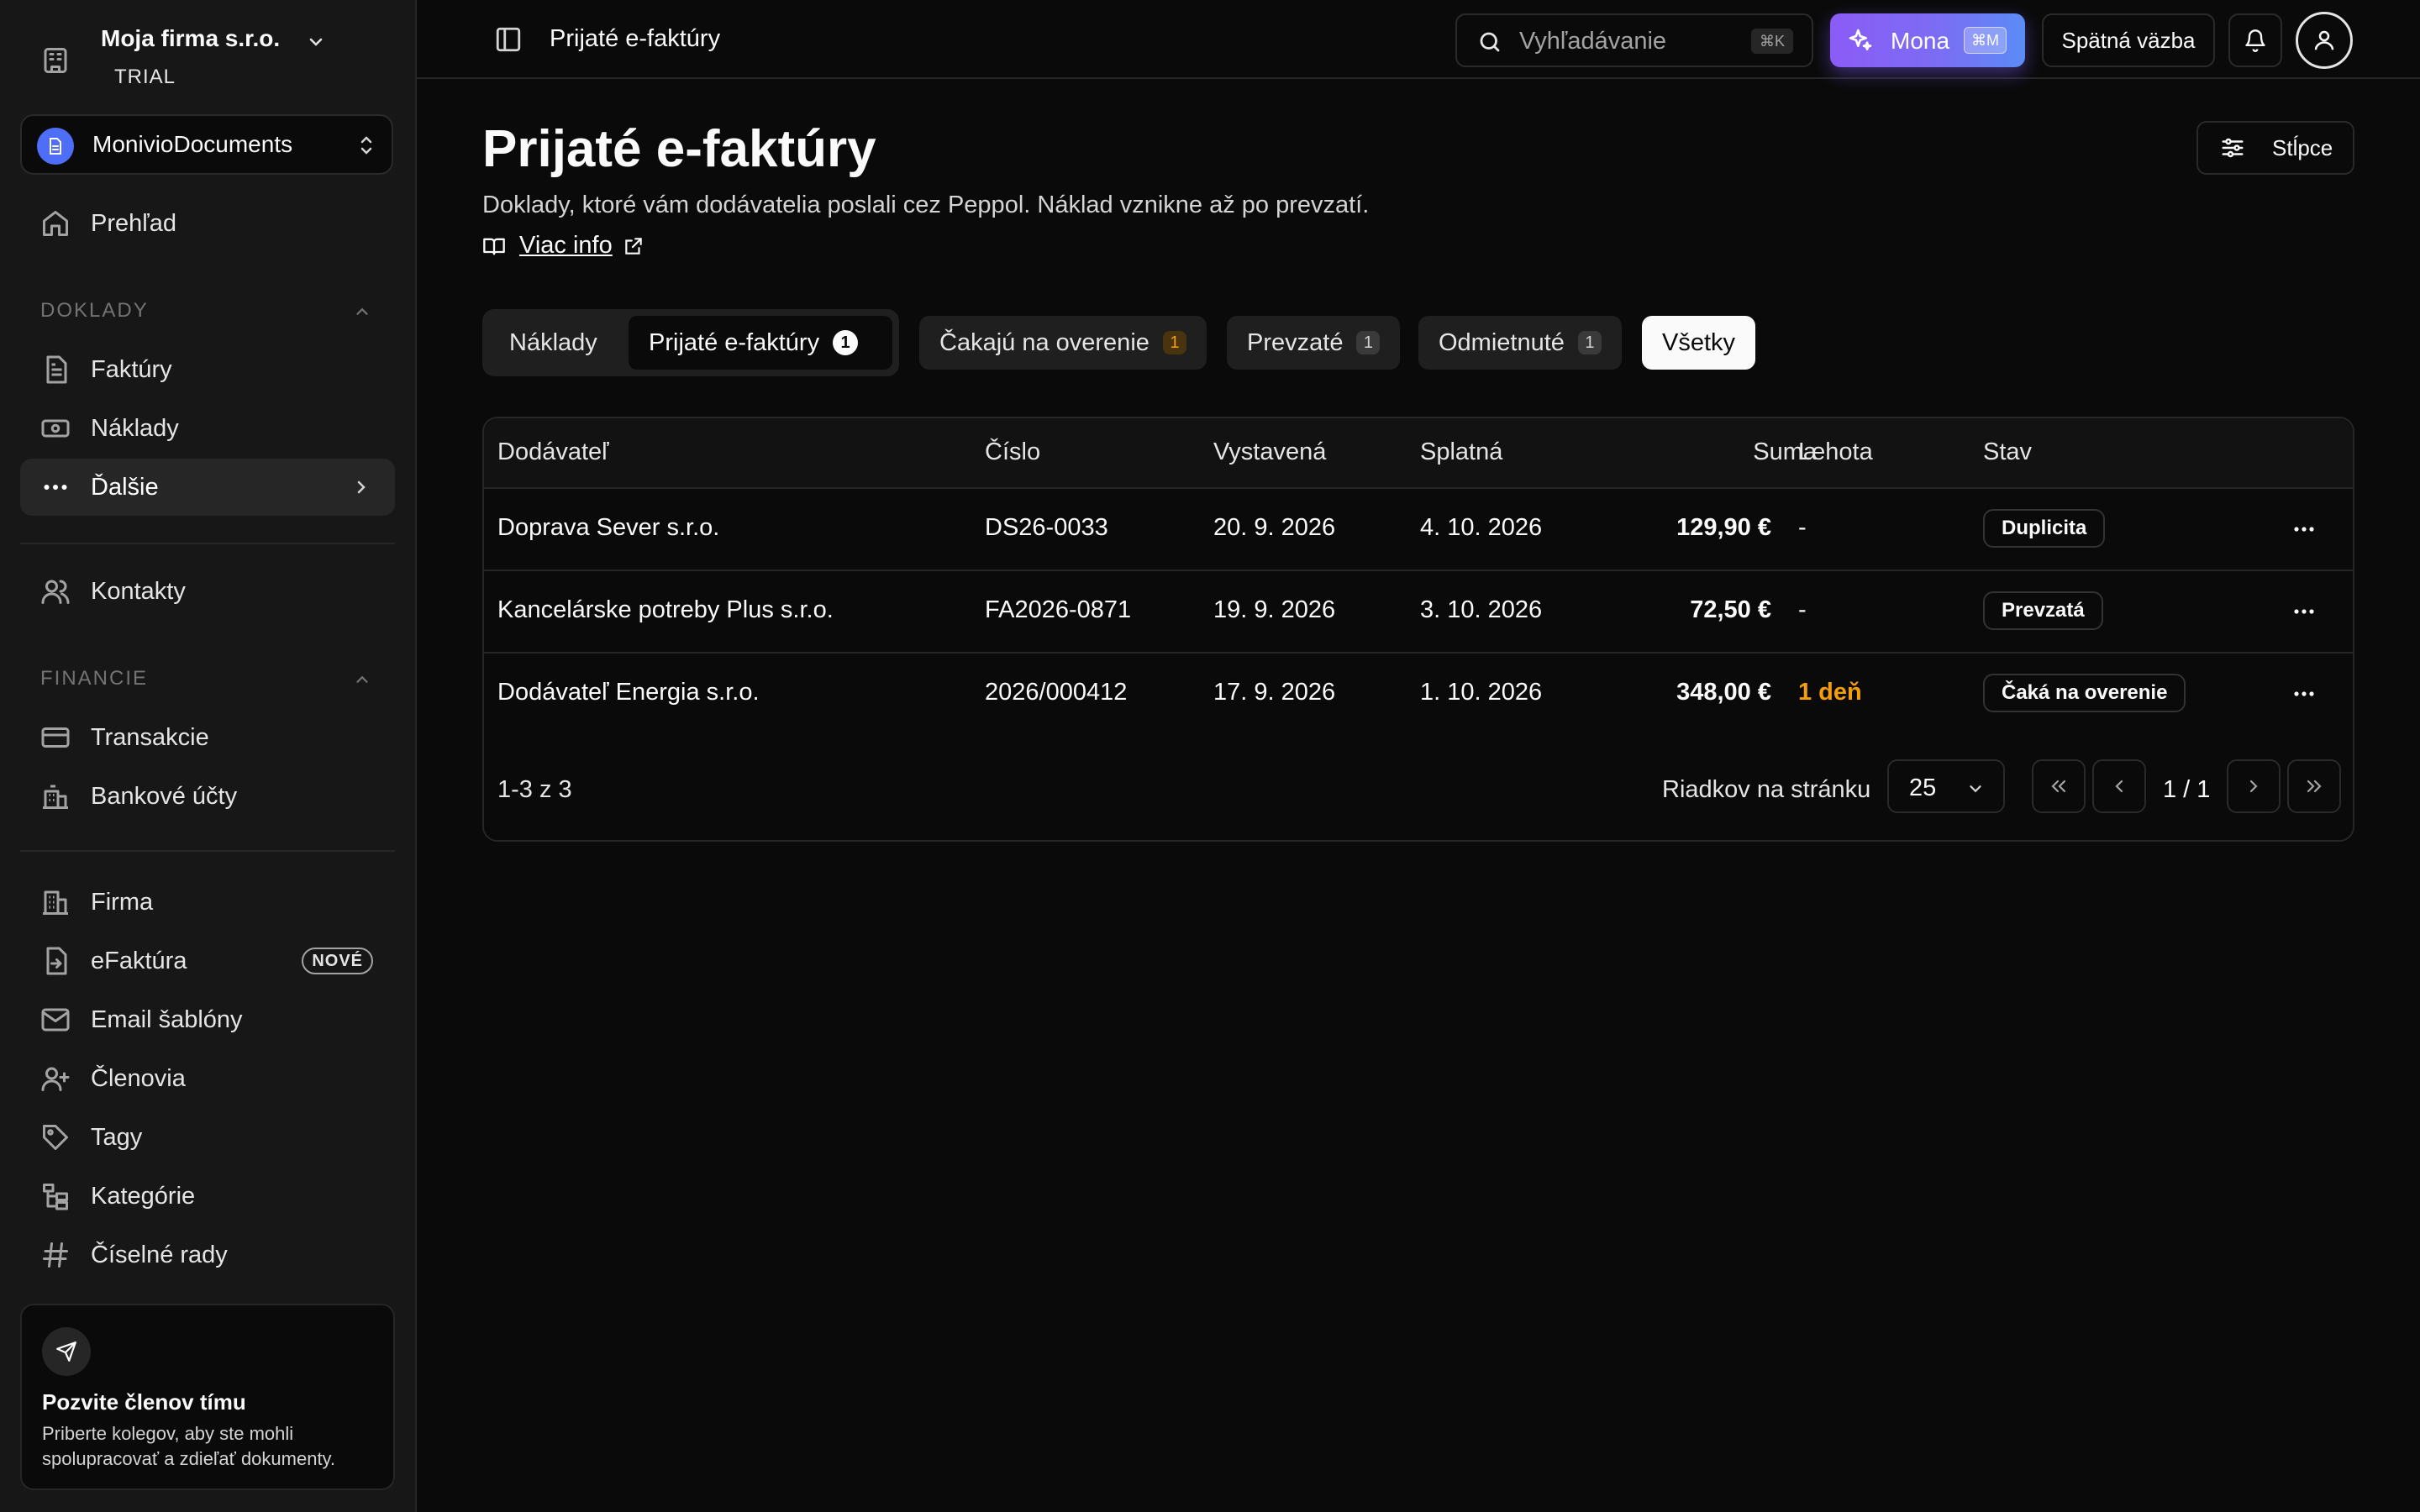 The height and width of the screenshot is (1512, 2420). I want to click on document-type-tabs: Náklady Prijaté e-faktúry 1, so click(690, 342).